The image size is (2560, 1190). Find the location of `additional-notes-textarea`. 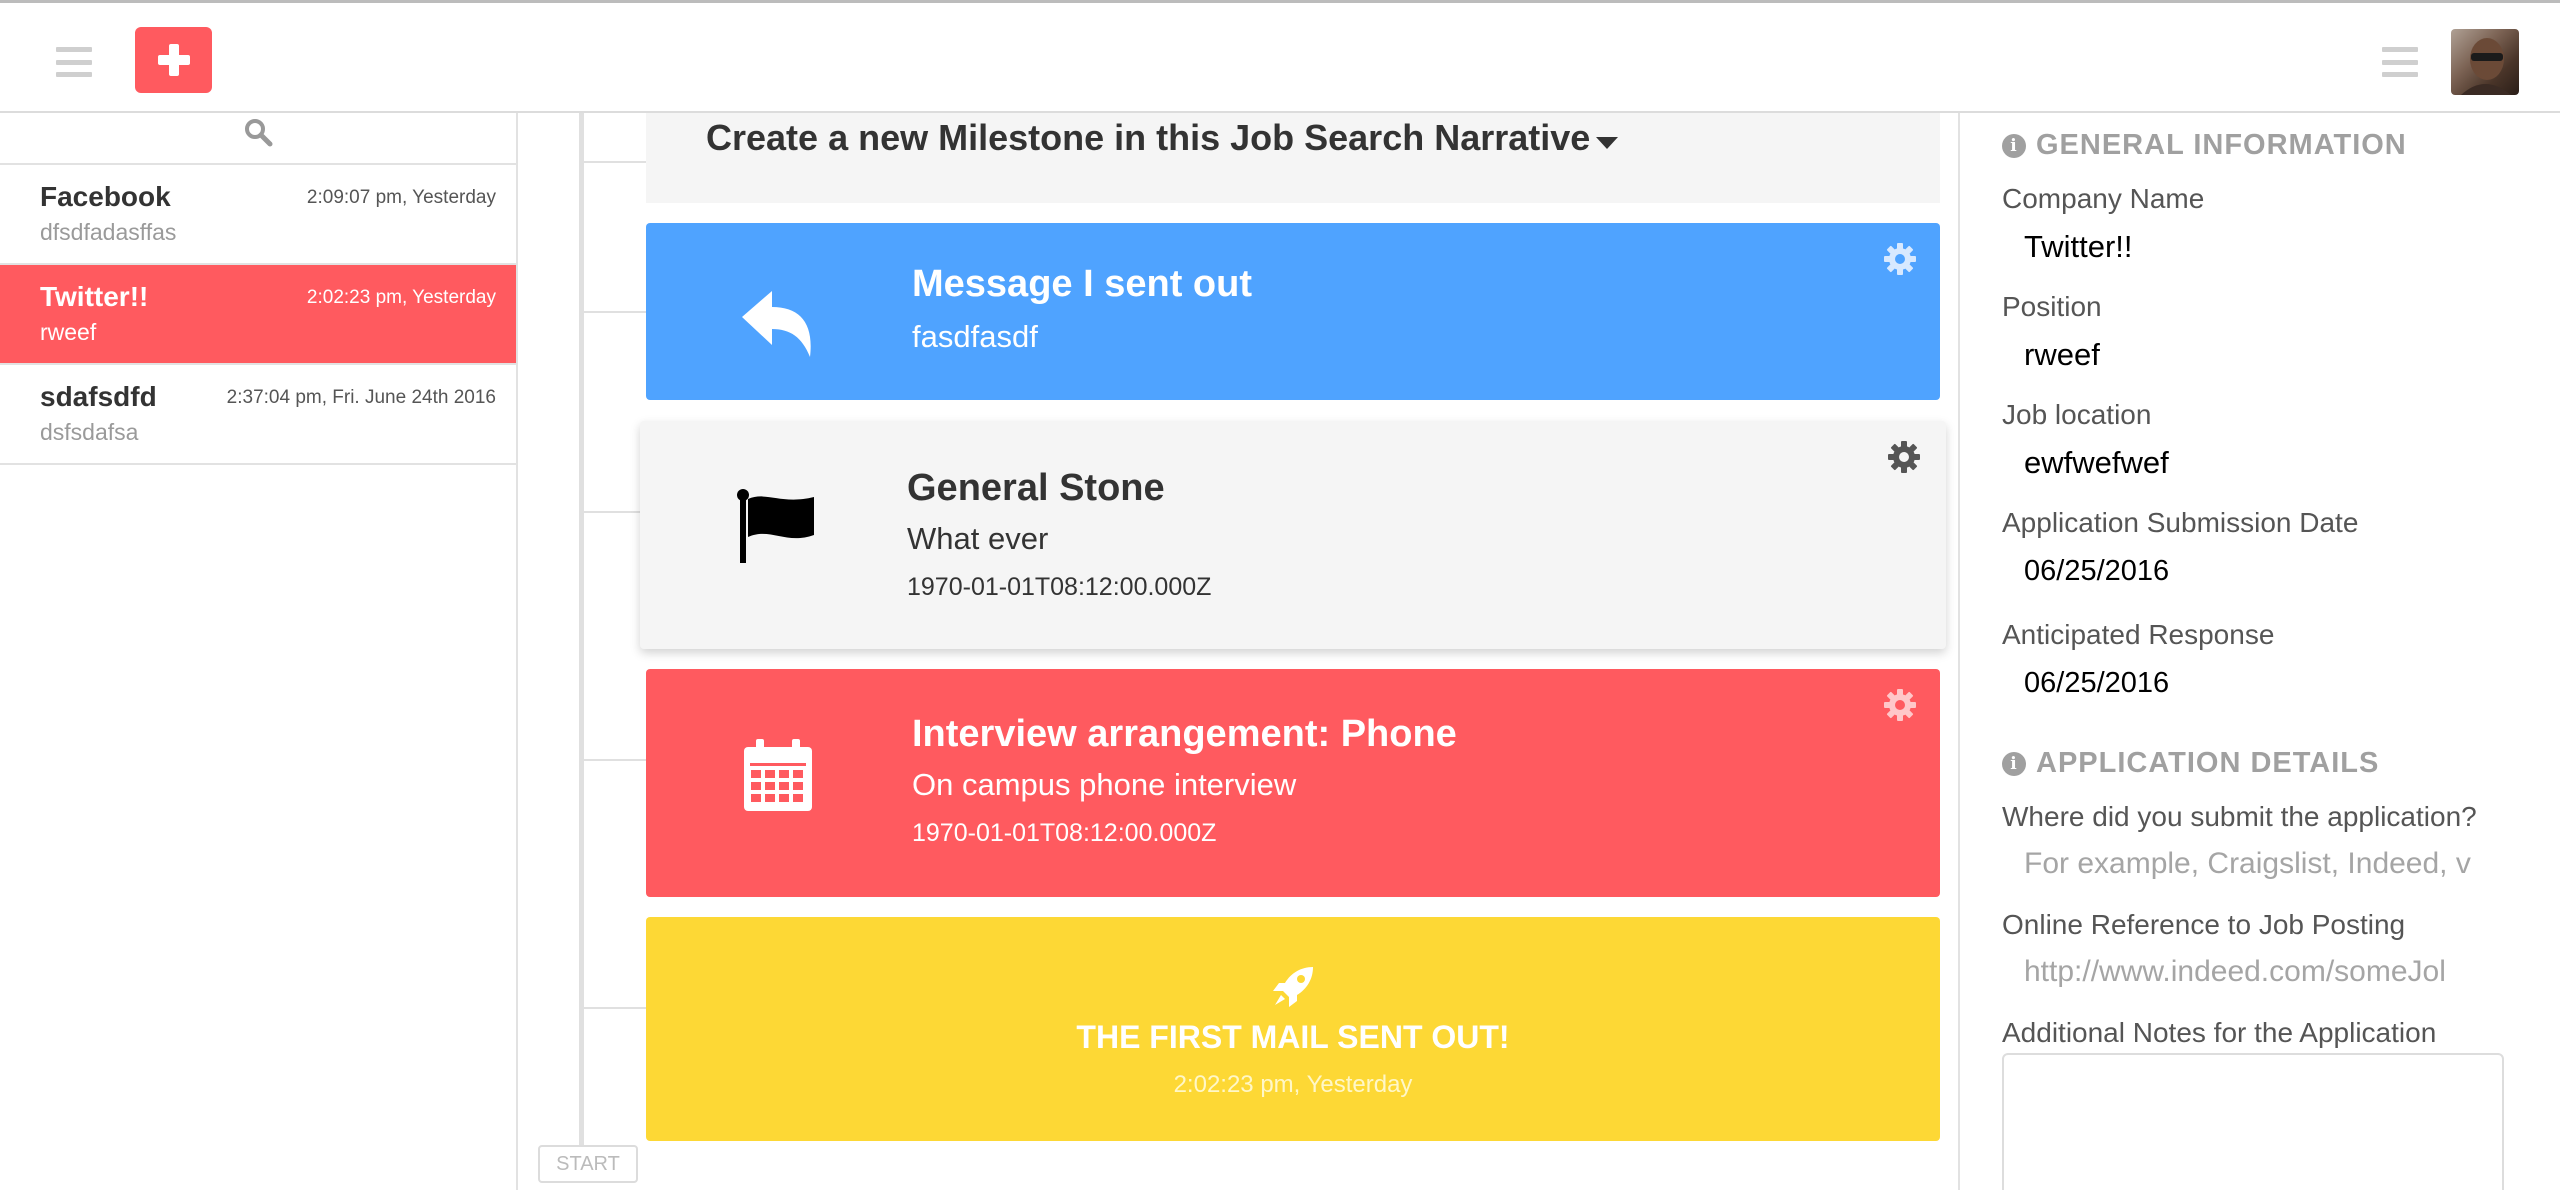

additional-notes-textarea is located at coordinates (2253, 1121).